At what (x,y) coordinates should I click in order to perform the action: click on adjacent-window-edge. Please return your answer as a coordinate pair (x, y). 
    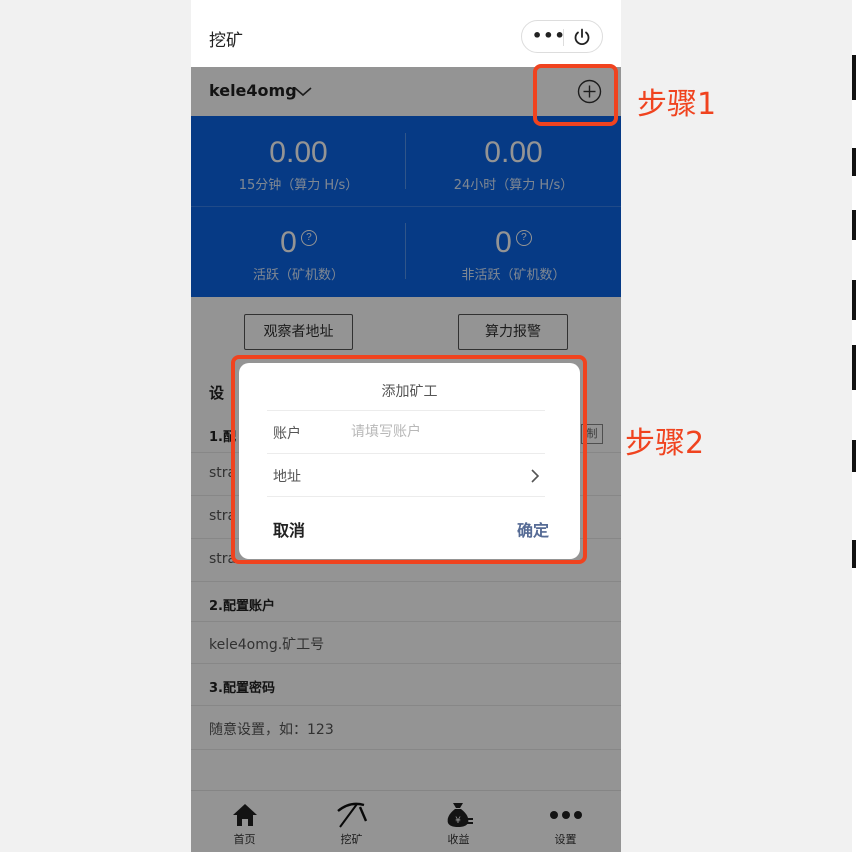
    Looking at the image, I should click on (854, 426).